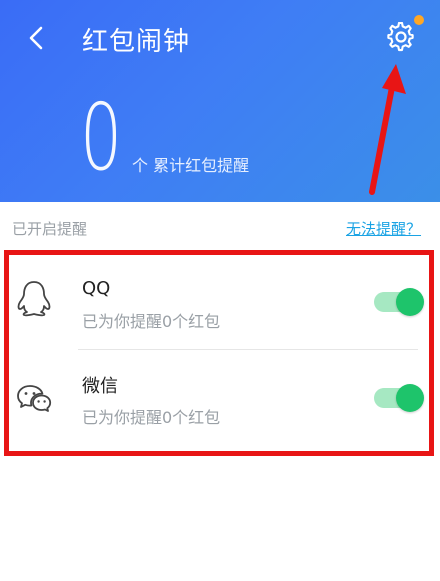  I want to click on reminder-count: 0, so click(101, 137).